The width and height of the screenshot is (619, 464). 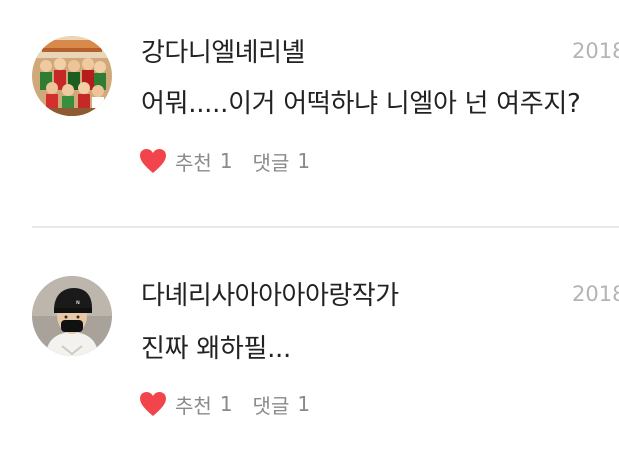 I want to click on group-photo-avatar-icon, so click(x=72, y=76).